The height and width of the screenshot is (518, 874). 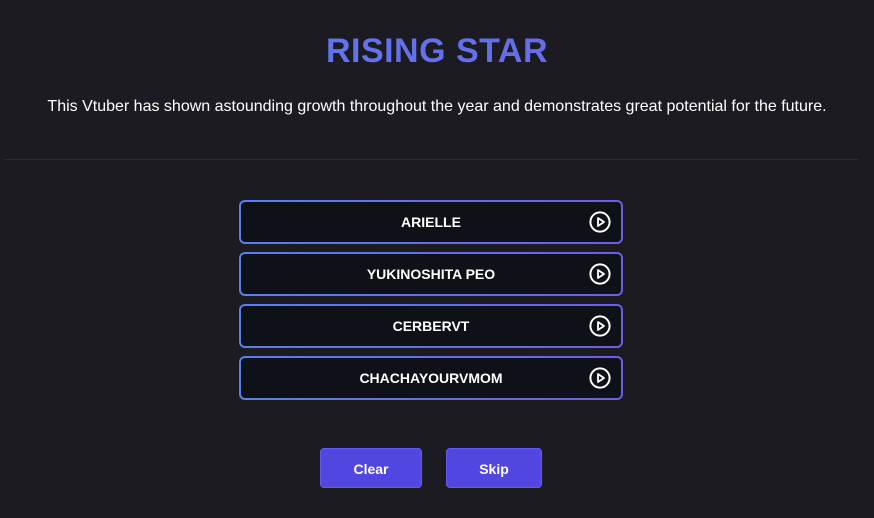 I want to click on nominee-label: ARIELLE, so click(x=431, y=222).